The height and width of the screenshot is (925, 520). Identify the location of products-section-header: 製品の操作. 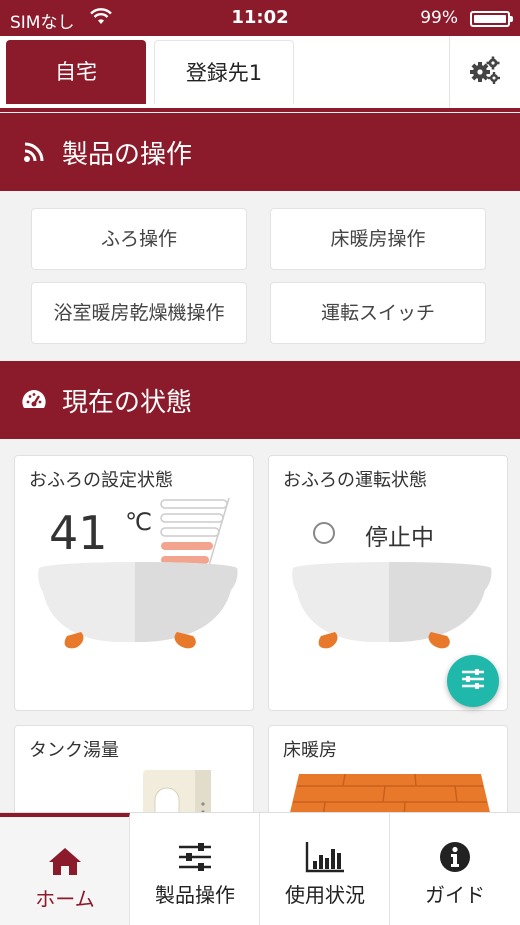
(260, 152).